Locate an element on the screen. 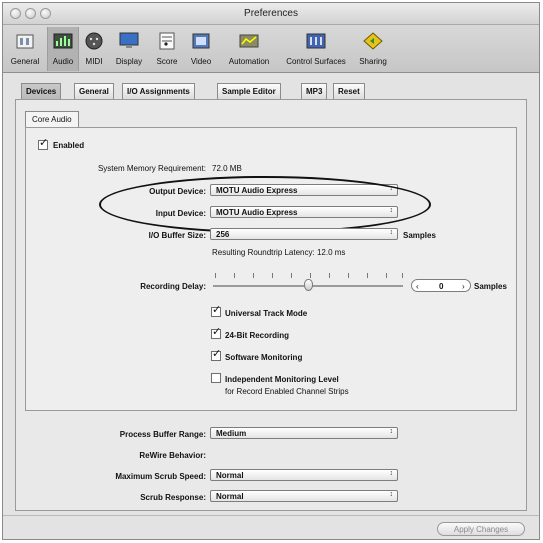 Image resolution: width=543 pixels, height=543 pixels. recording-delay-value: 0 is located at coordinates (441, 286).